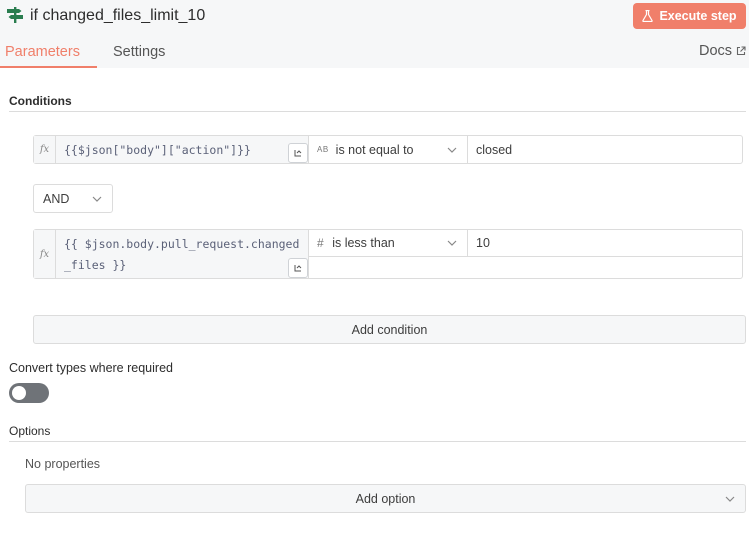 Image resolution: width=749 pixels, height=543 pixels. Describe the element at coordinates (29, 393) in the screenshot. I see `convert-types-toggle` at that location.